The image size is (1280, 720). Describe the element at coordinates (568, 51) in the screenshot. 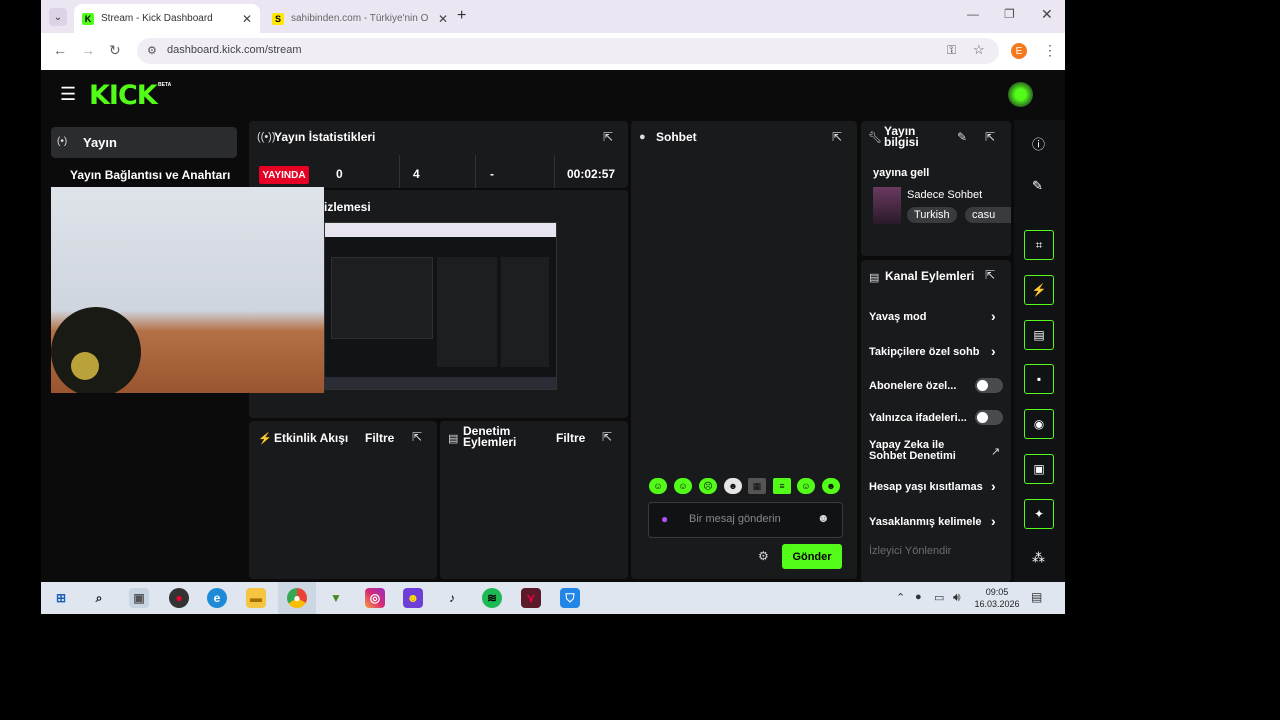

I see `url-box: ⚙ dashboard.kick.com/stream ⚿ ☆` at that location.